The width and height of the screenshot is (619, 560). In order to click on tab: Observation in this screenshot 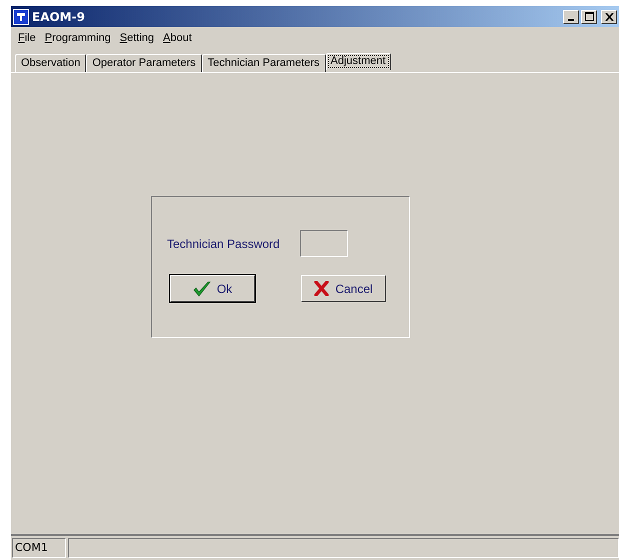, I will do `click(50, 63)`.